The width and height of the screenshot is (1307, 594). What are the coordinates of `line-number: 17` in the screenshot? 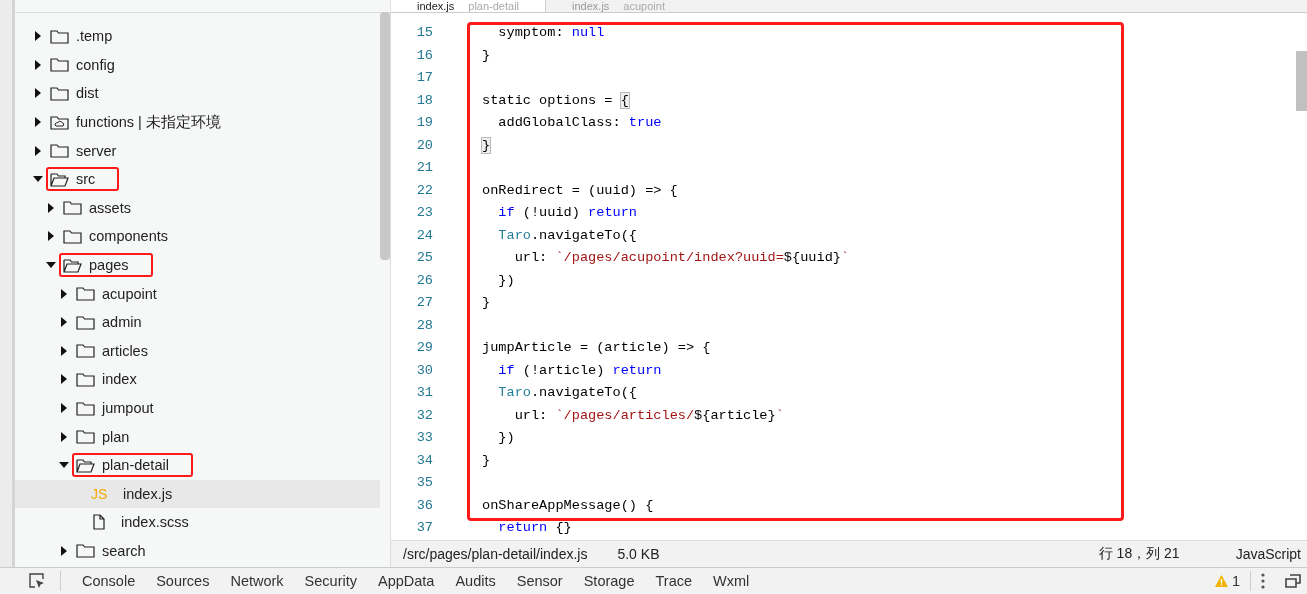 It's located at (424, 78).